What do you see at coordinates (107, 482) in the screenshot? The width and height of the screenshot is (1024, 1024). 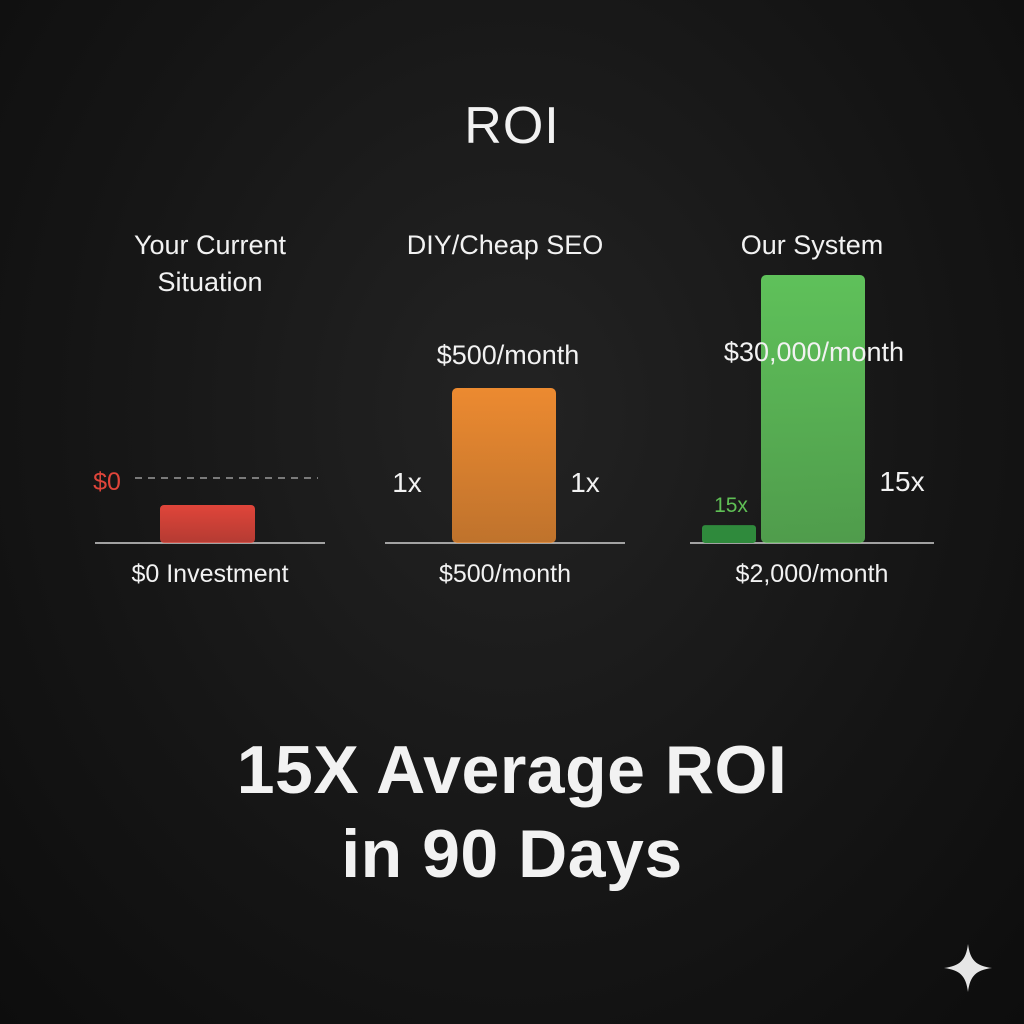 I see `zero-reference-label: $0` at bounding box center [107, 482].